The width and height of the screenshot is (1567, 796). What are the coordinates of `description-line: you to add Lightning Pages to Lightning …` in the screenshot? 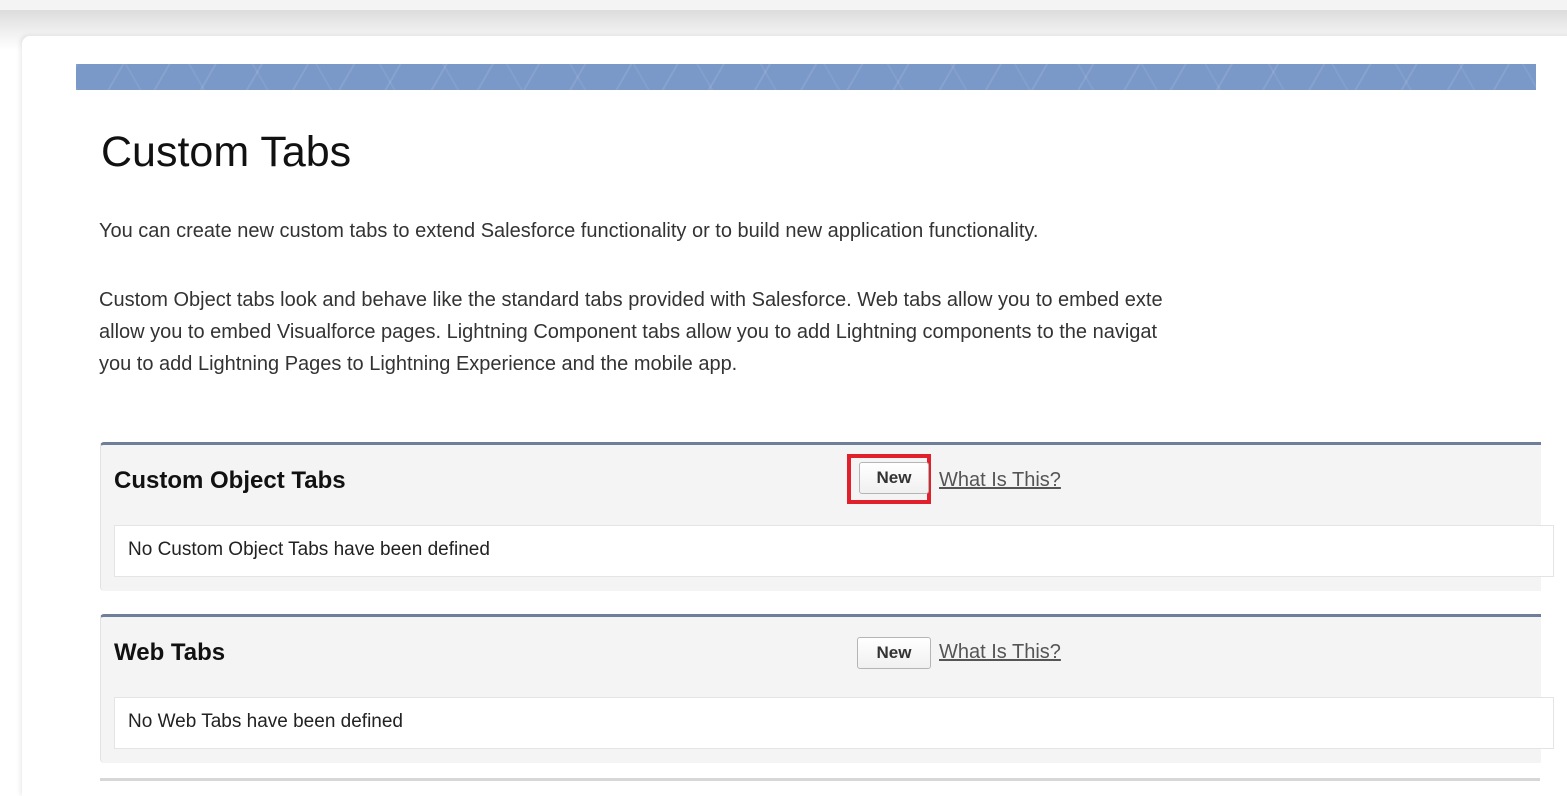 It's located at (418, 364).